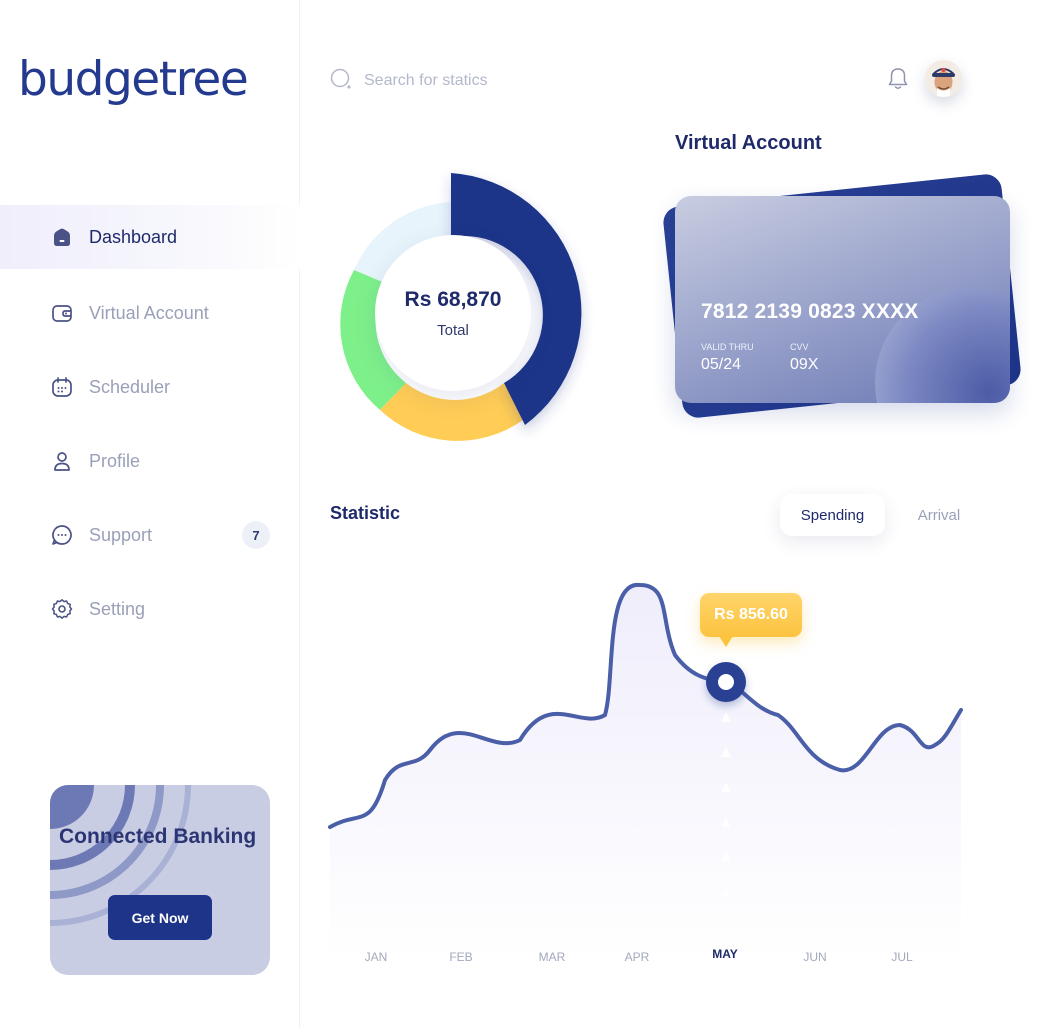 The image size is (1051, 1028). What do you see at coordinates (62, 609) in the screenshot?
I see `gear-icon` at bounding box center [62, 609].